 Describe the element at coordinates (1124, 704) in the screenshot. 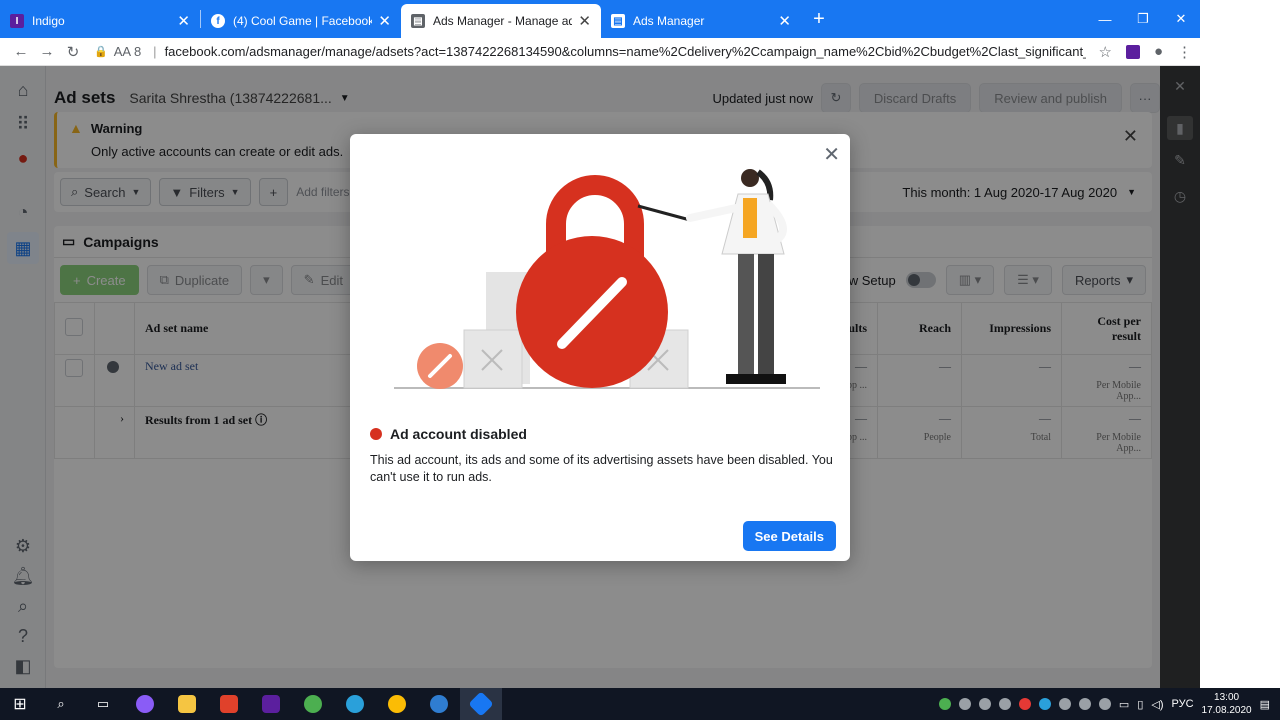

I see `battery-icon: ▭` at that location.